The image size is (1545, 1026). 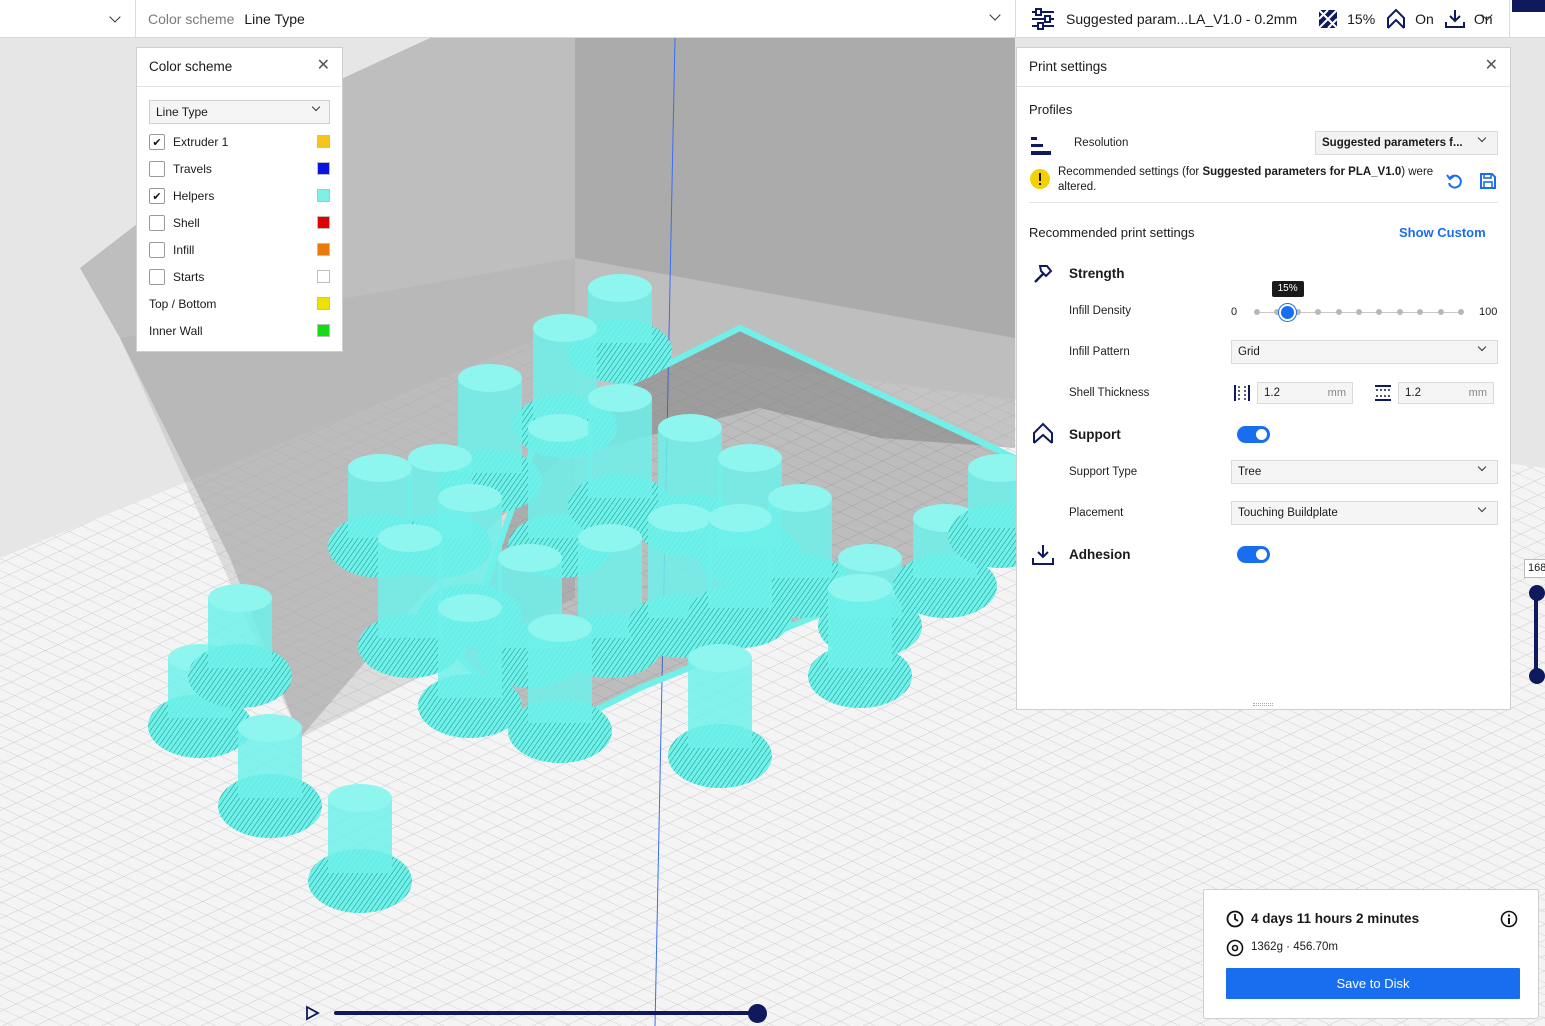 What do you see at coordinates (191, 19) in the screenshot?
I see `color-scheme-label: Color scheme` at bounding box center [191, 19].